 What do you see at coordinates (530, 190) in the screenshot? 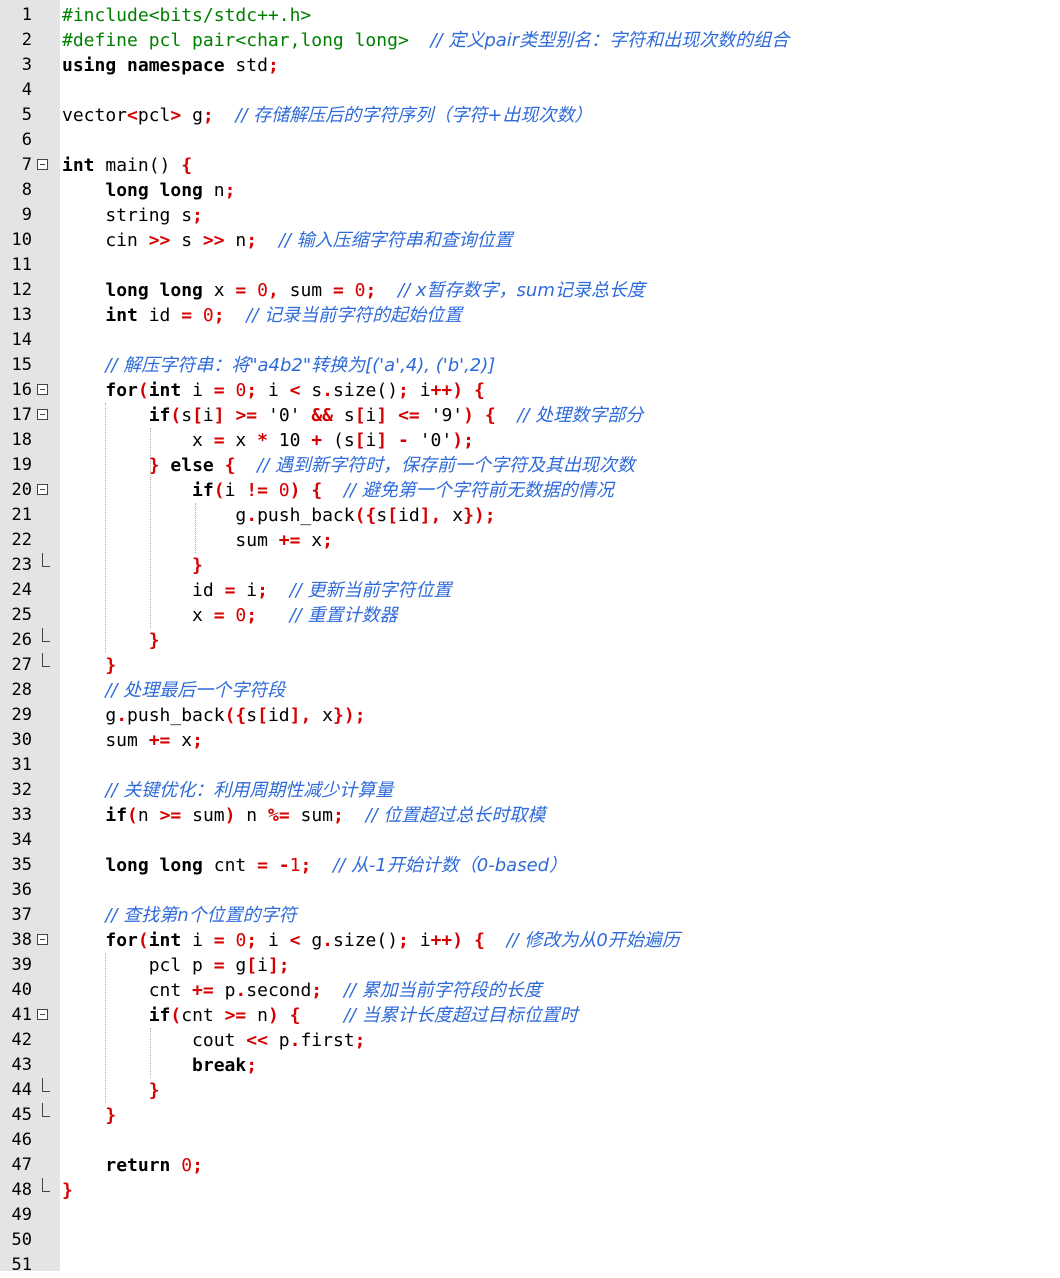
I see `code-line: 8 long long n;` at bounding box center [530, 190].